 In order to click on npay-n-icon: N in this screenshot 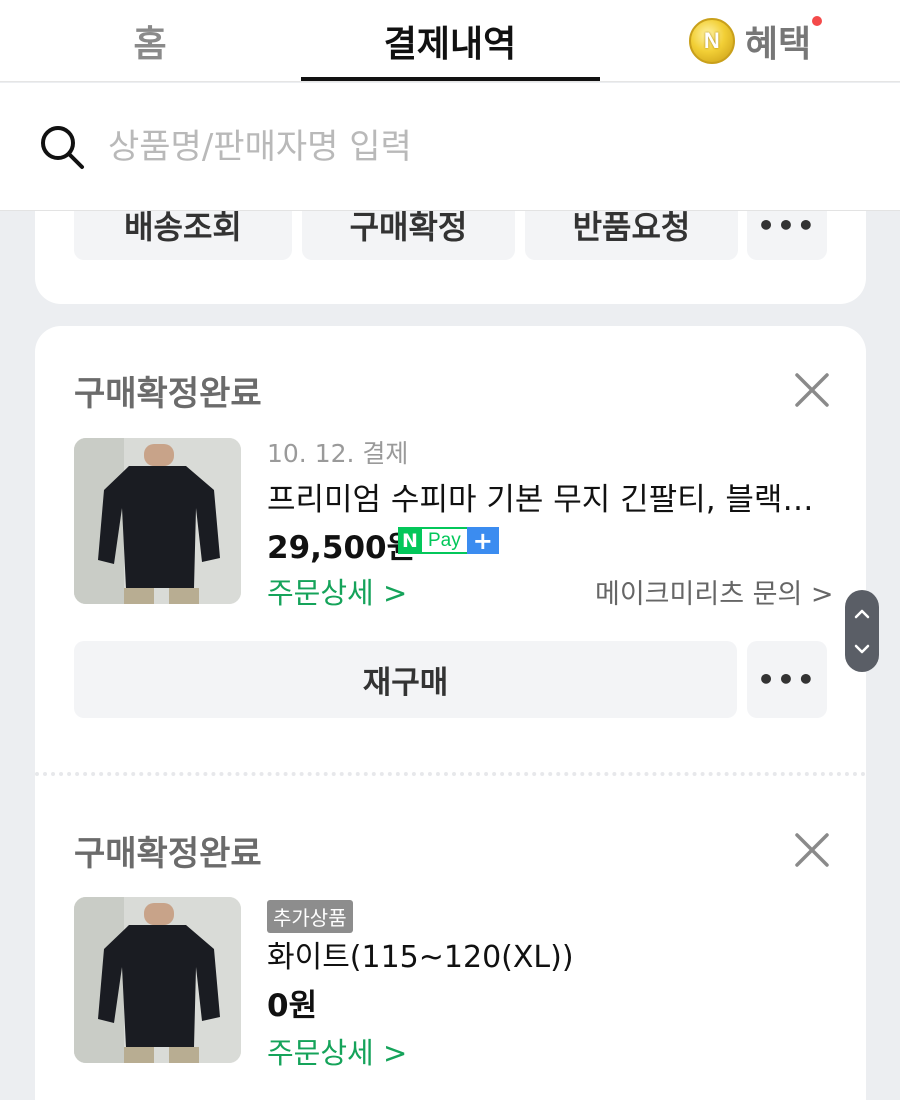, I will do `click(410, 540)`.